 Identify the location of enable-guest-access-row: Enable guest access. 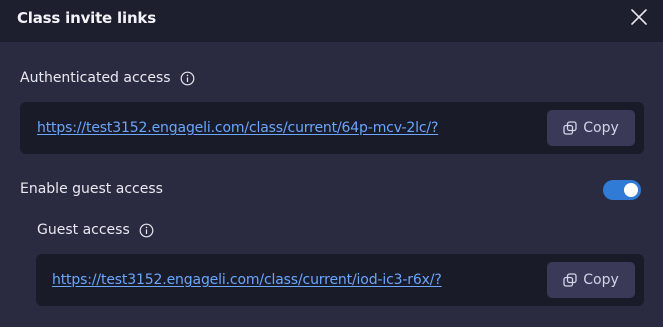
(91, 189).